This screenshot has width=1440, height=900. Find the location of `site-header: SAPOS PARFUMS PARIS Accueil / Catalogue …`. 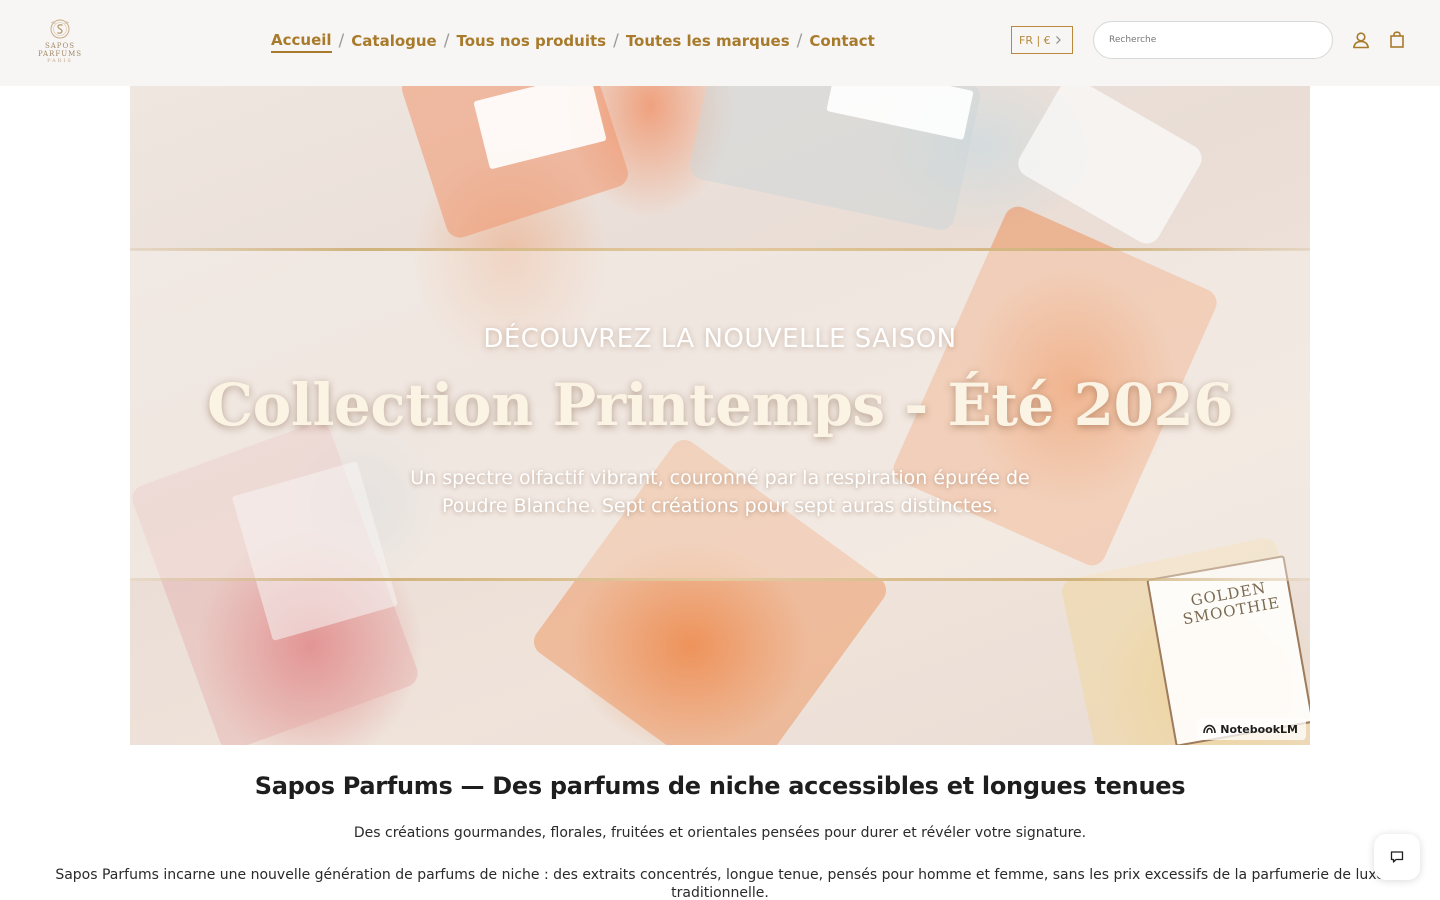

site-header: SAPOS PARFUMS PARIS Accueil / Catalogue … is located at coordinates (720, 43).